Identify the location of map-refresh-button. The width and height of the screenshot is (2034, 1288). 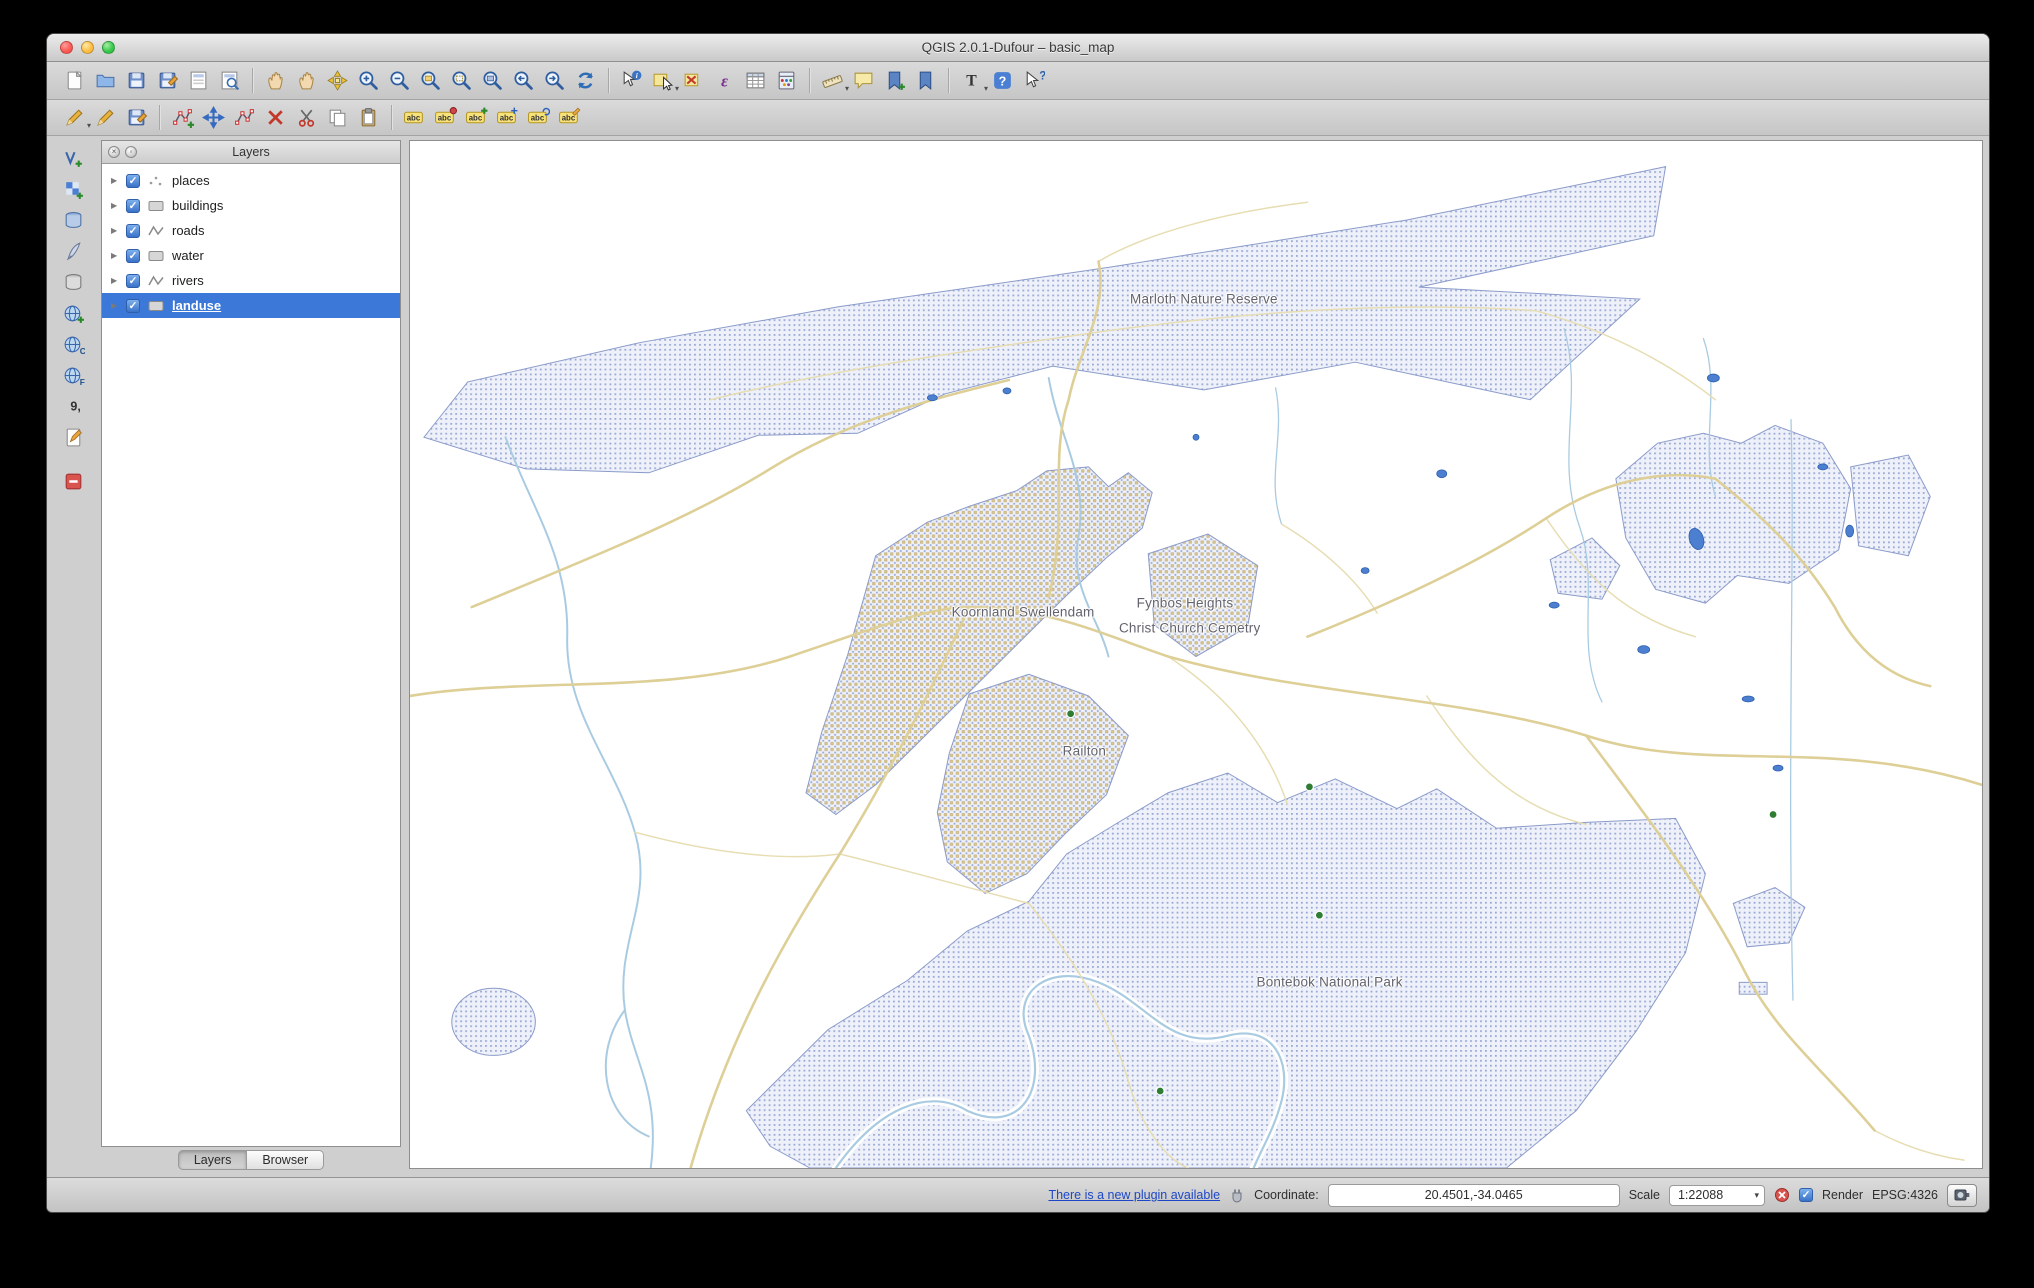
(585, 81).